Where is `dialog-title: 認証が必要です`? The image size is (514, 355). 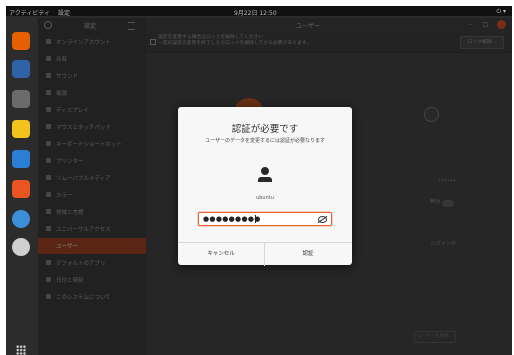
dialog-title: 認証が必要です is located at coordinates (265, 129).